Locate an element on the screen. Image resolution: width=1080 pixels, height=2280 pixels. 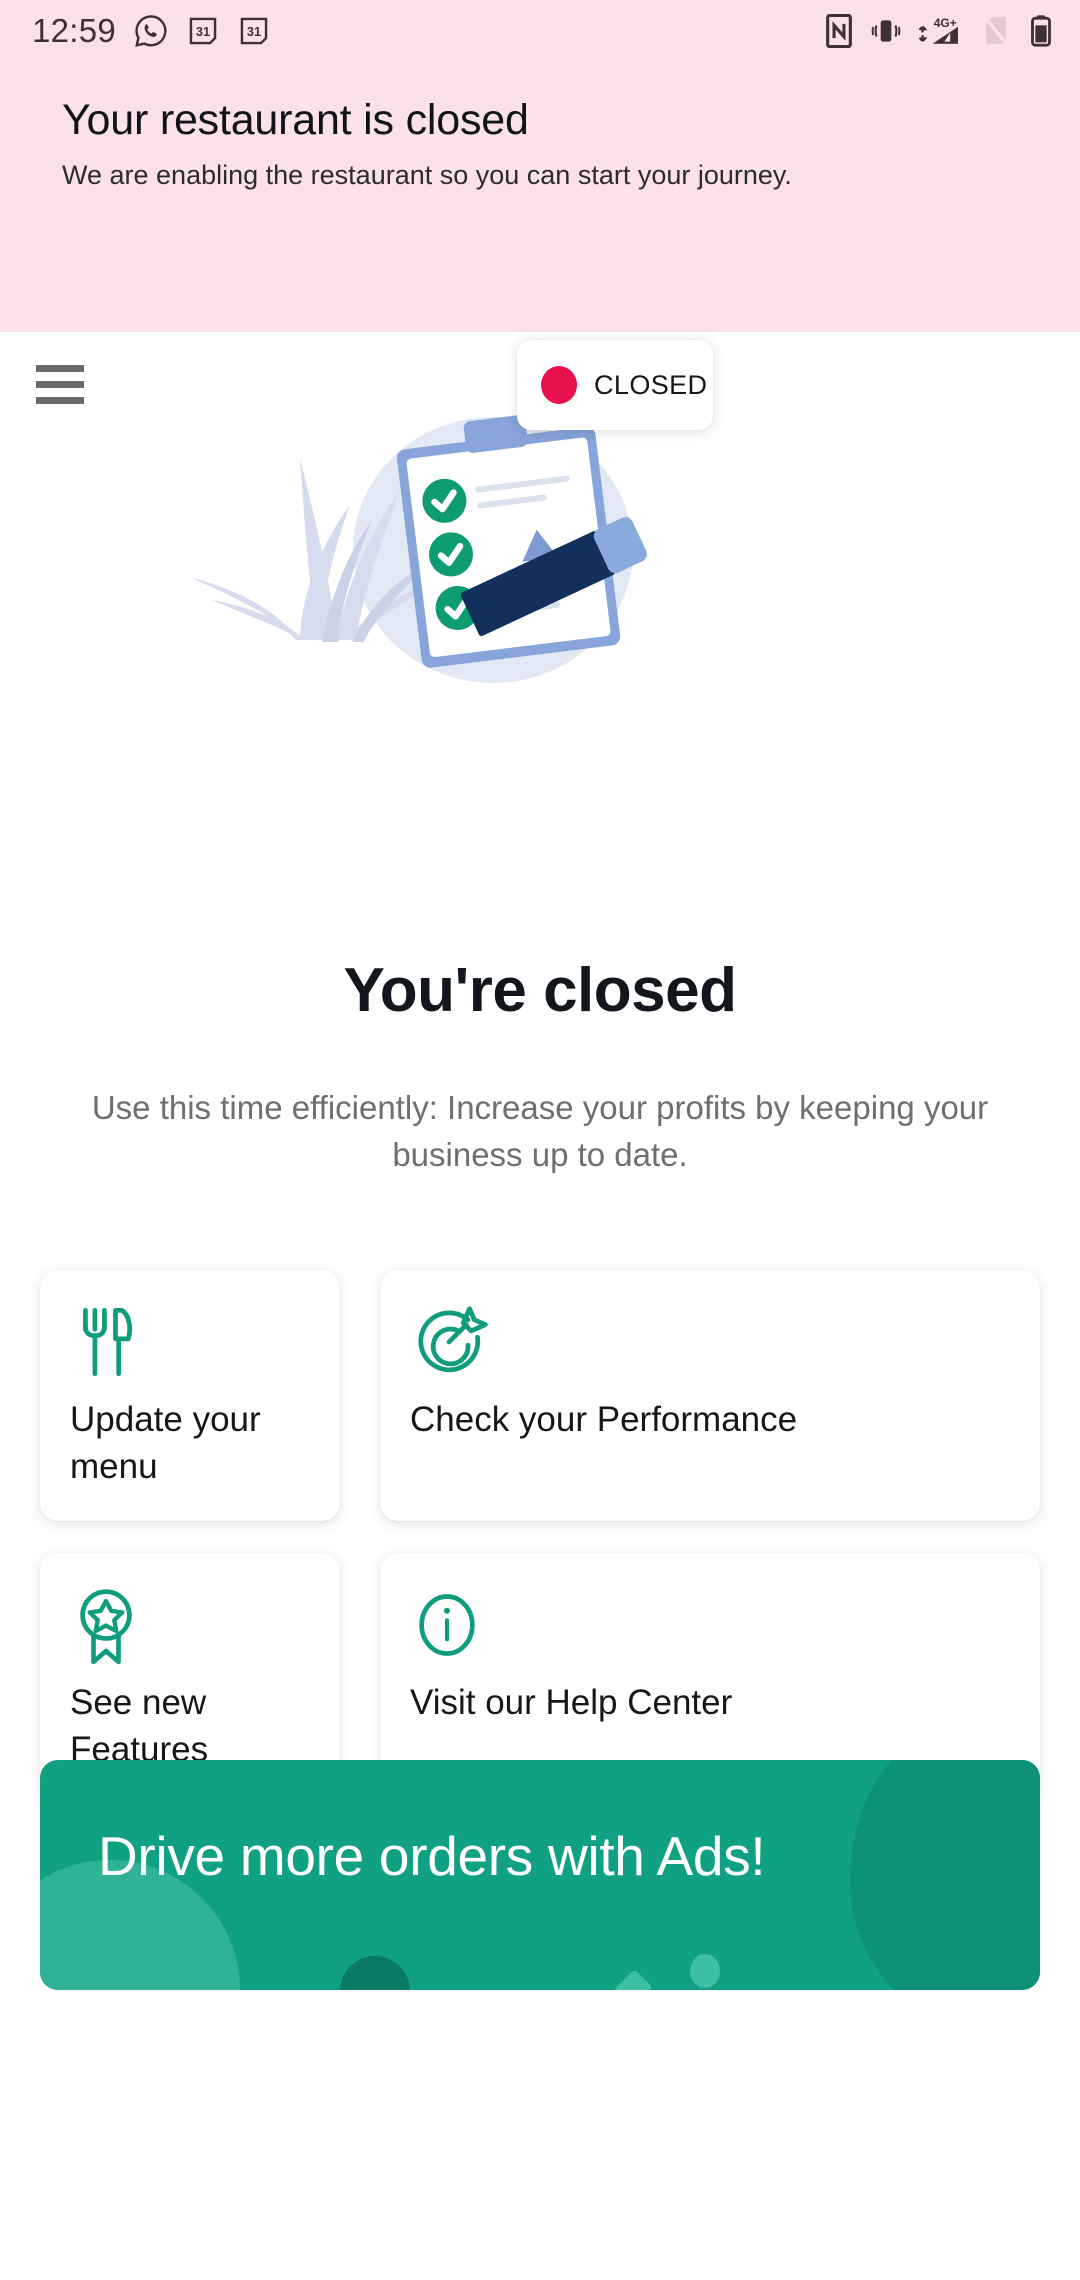
status-badge: CLOSED is located at coordinates (615, 385).